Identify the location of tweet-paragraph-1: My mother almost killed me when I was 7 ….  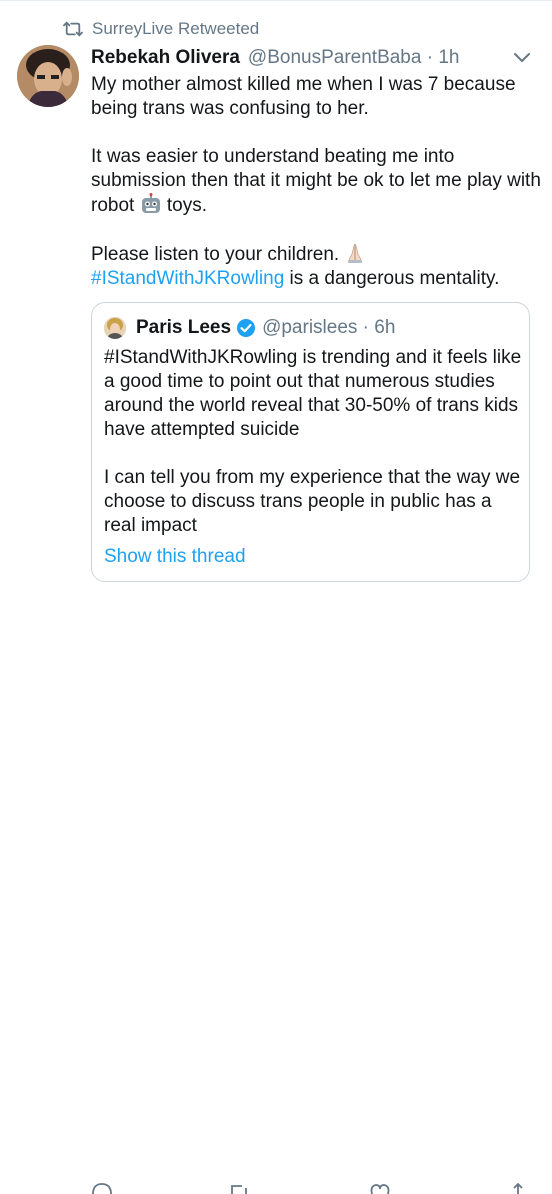
(303, 96).